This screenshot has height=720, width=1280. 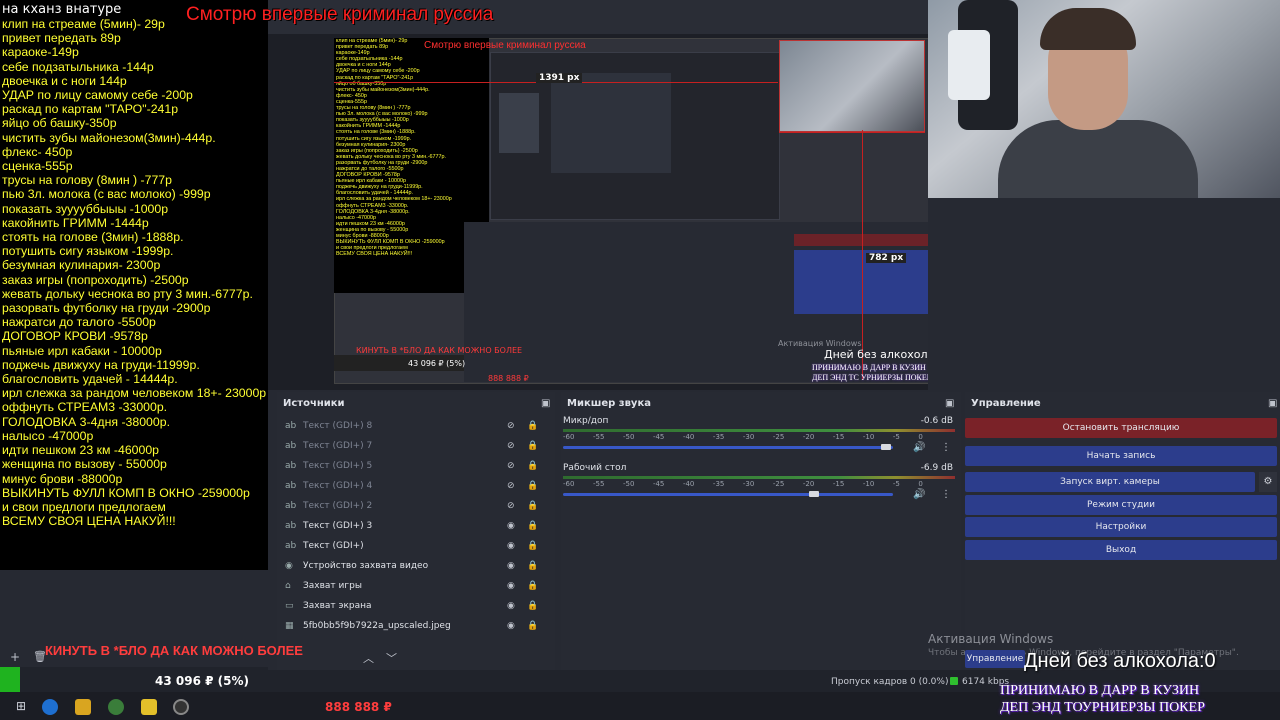 I want to click on source-item: ▭ Захват экрана ◉ 🔒, so click(x=416, y=606).